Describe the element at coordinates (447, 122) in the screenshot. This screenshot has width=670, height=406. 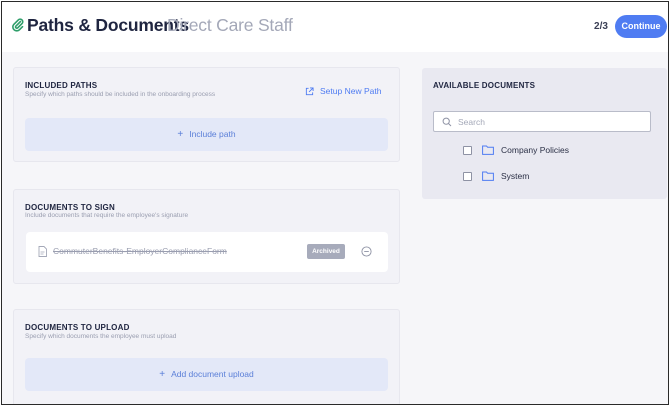
I see `search-icon` at that location.